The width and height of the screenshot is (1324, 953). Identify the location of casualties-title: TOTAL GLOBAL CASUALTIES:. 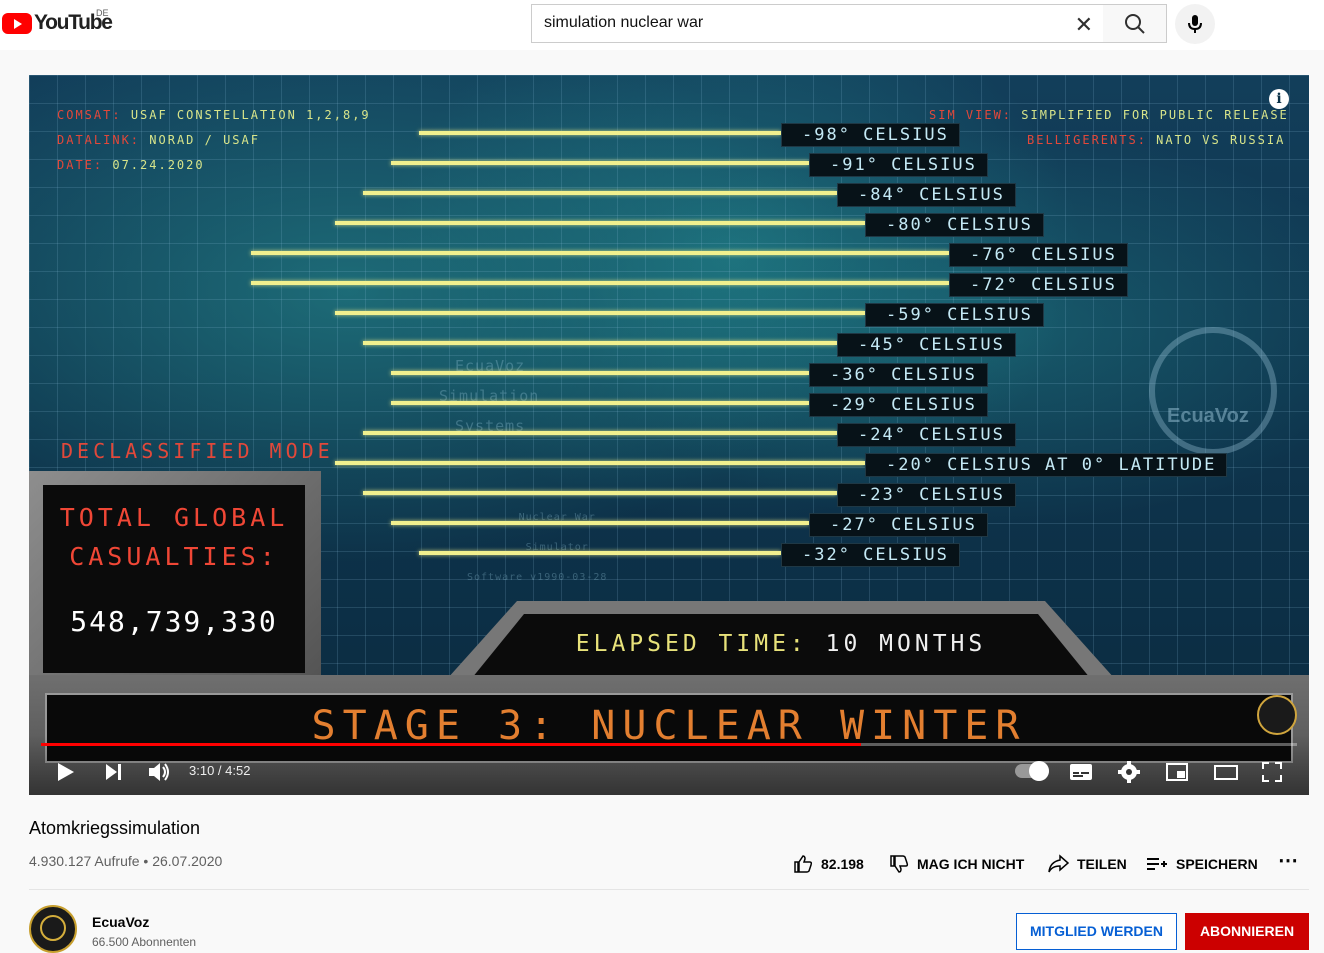
(174, 537).